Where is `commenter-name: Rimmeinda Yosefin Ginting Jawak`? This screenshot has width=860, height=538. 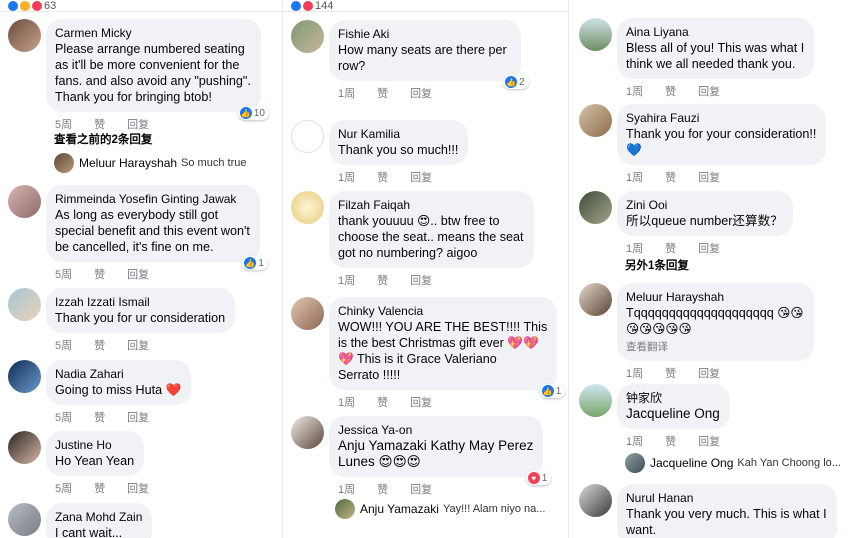
commenter-name: Rimmeinda Yosefin Ginting Jawak is located at coordinates (152, 199).